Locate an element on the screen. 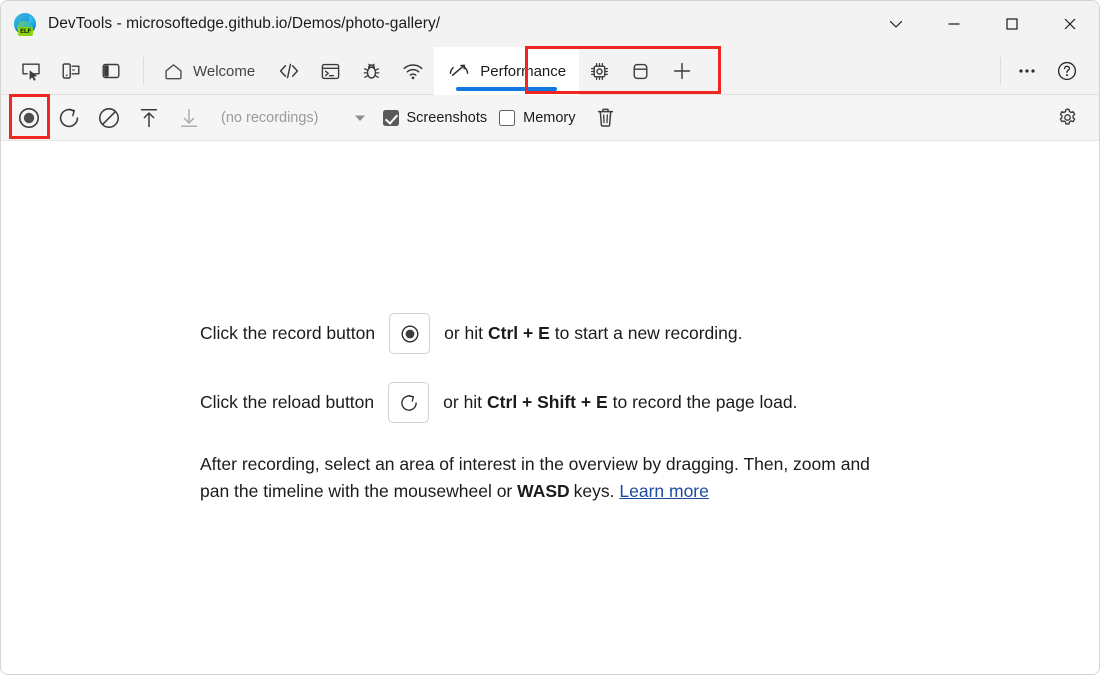 This screenshot has height=675, width=1100. hint-record-shortcut: Ctrl + E is located at coordinates (519, 333).